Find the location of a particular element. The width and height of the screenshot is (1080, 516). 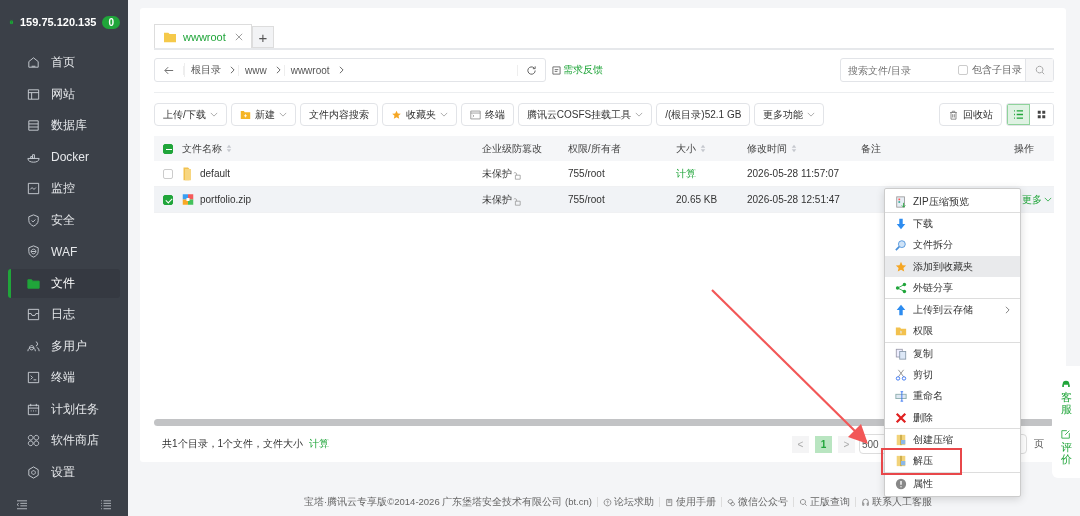

context-menu-item: 剪切 is located at coordinates (952, 375).